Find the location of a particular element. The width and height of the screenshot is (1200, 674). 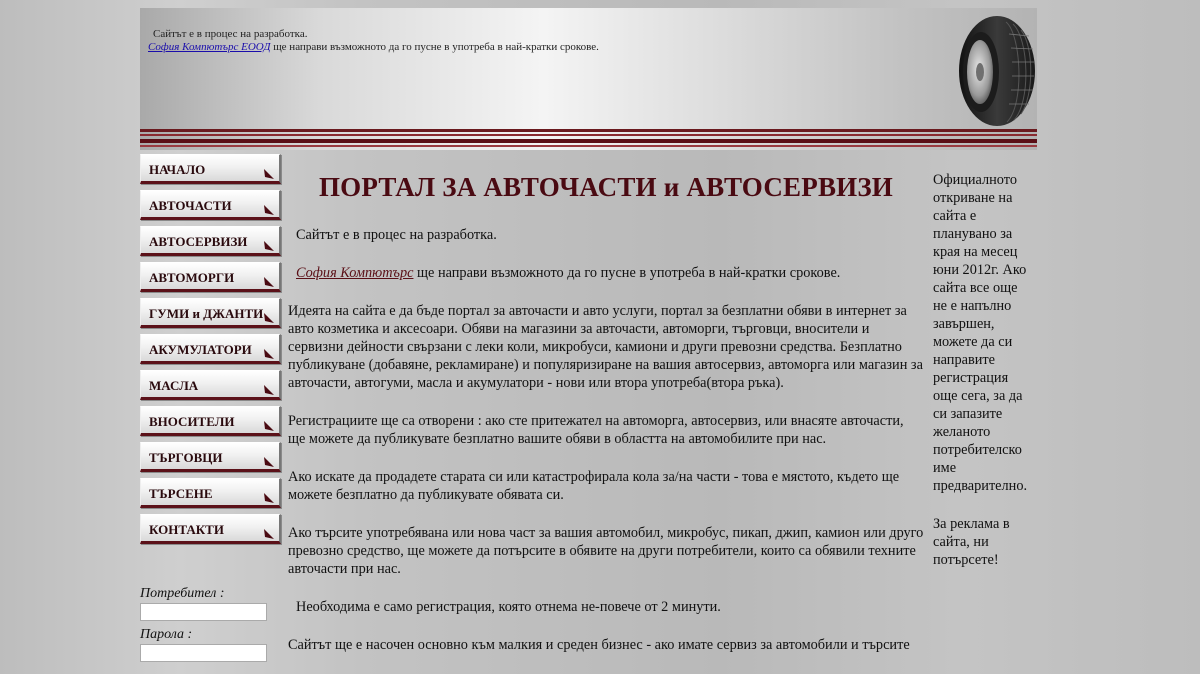

nav-button-0: НАЧАЛО is located at coordinates (210, 169).